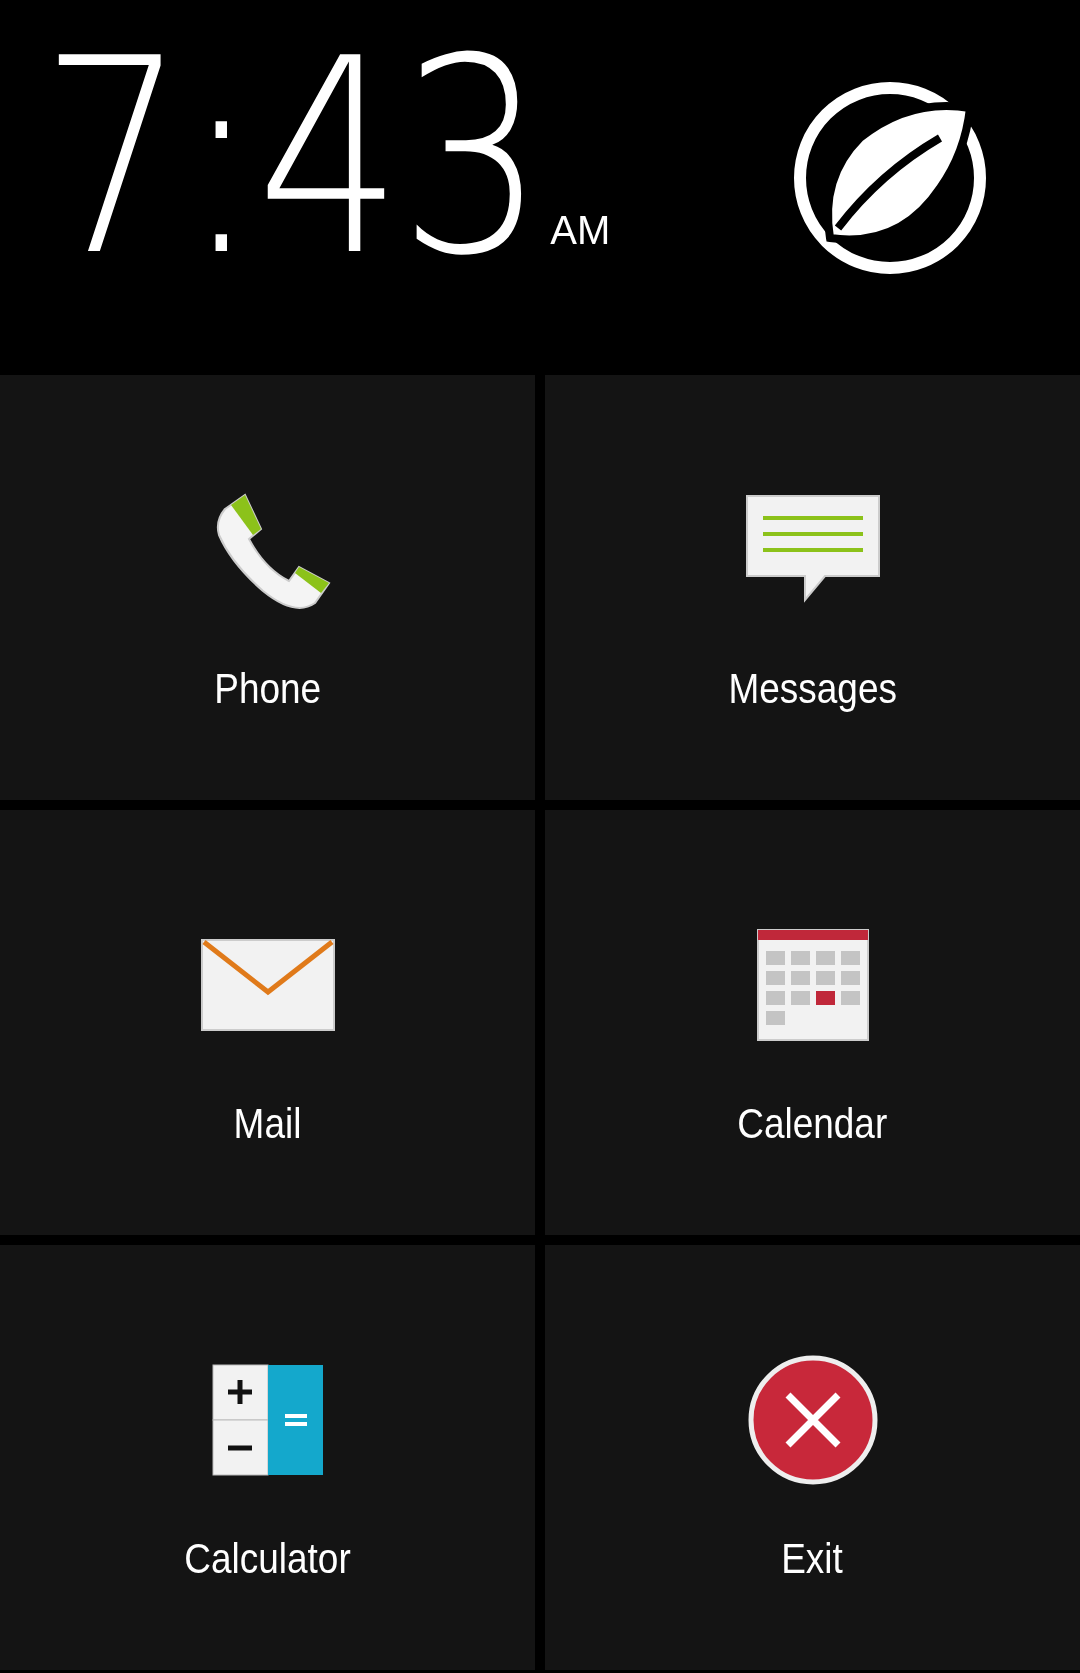 This screenshot has height=1673, width=1080. What do you see at coordinates (580, 230) in the screenshot?
I see `clock-period: AM` at bounding box center [580, 230].